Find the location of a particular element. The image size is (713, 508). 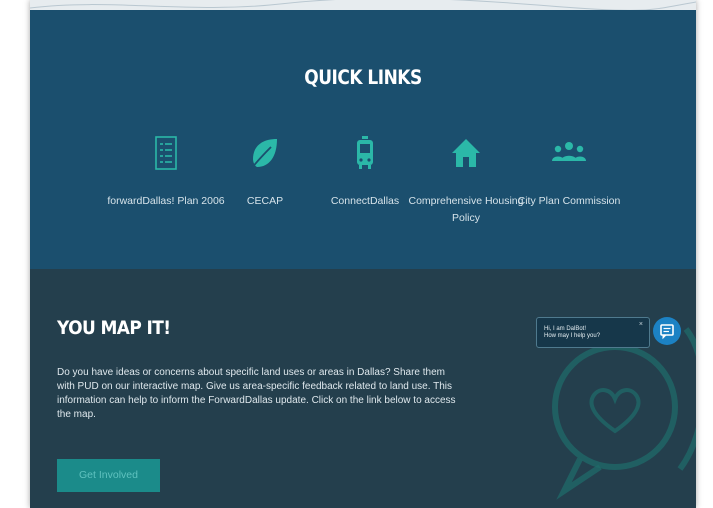

chatbot-greeting-line2: How may I help you? is located at coordinates (572, 336).